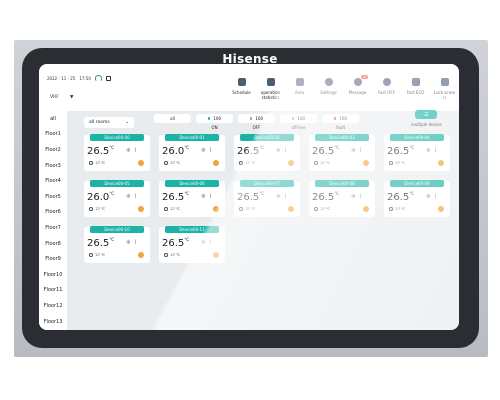 This screenshot has height=400, width=500. What do you see at coordinates (328, 89) in the screenshot?
I see `toolbar-item-3: Settings` at bounding box center [328, 89].